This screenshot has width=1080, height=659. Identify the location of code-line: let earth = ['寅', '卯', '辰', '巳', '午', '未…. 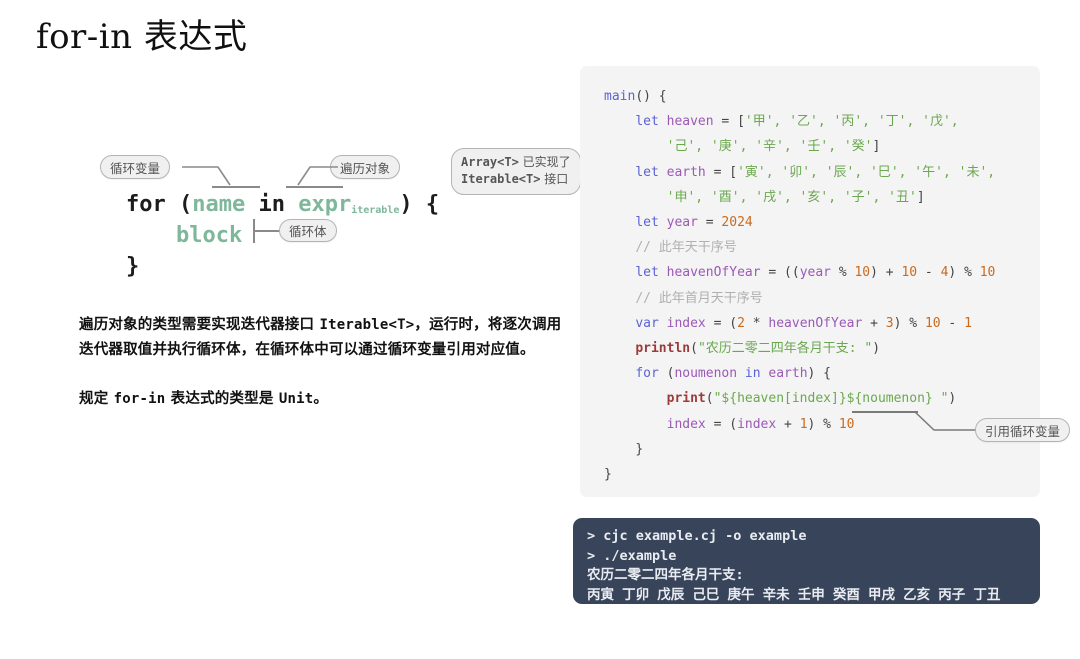
(799, 172).